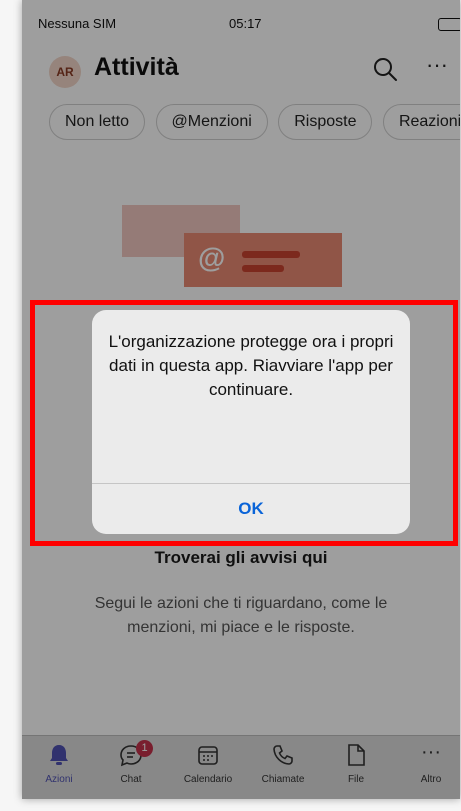  Describe the element at coordinates (251, 509) in the screenshot. I see `ok-button: OK` at that location.